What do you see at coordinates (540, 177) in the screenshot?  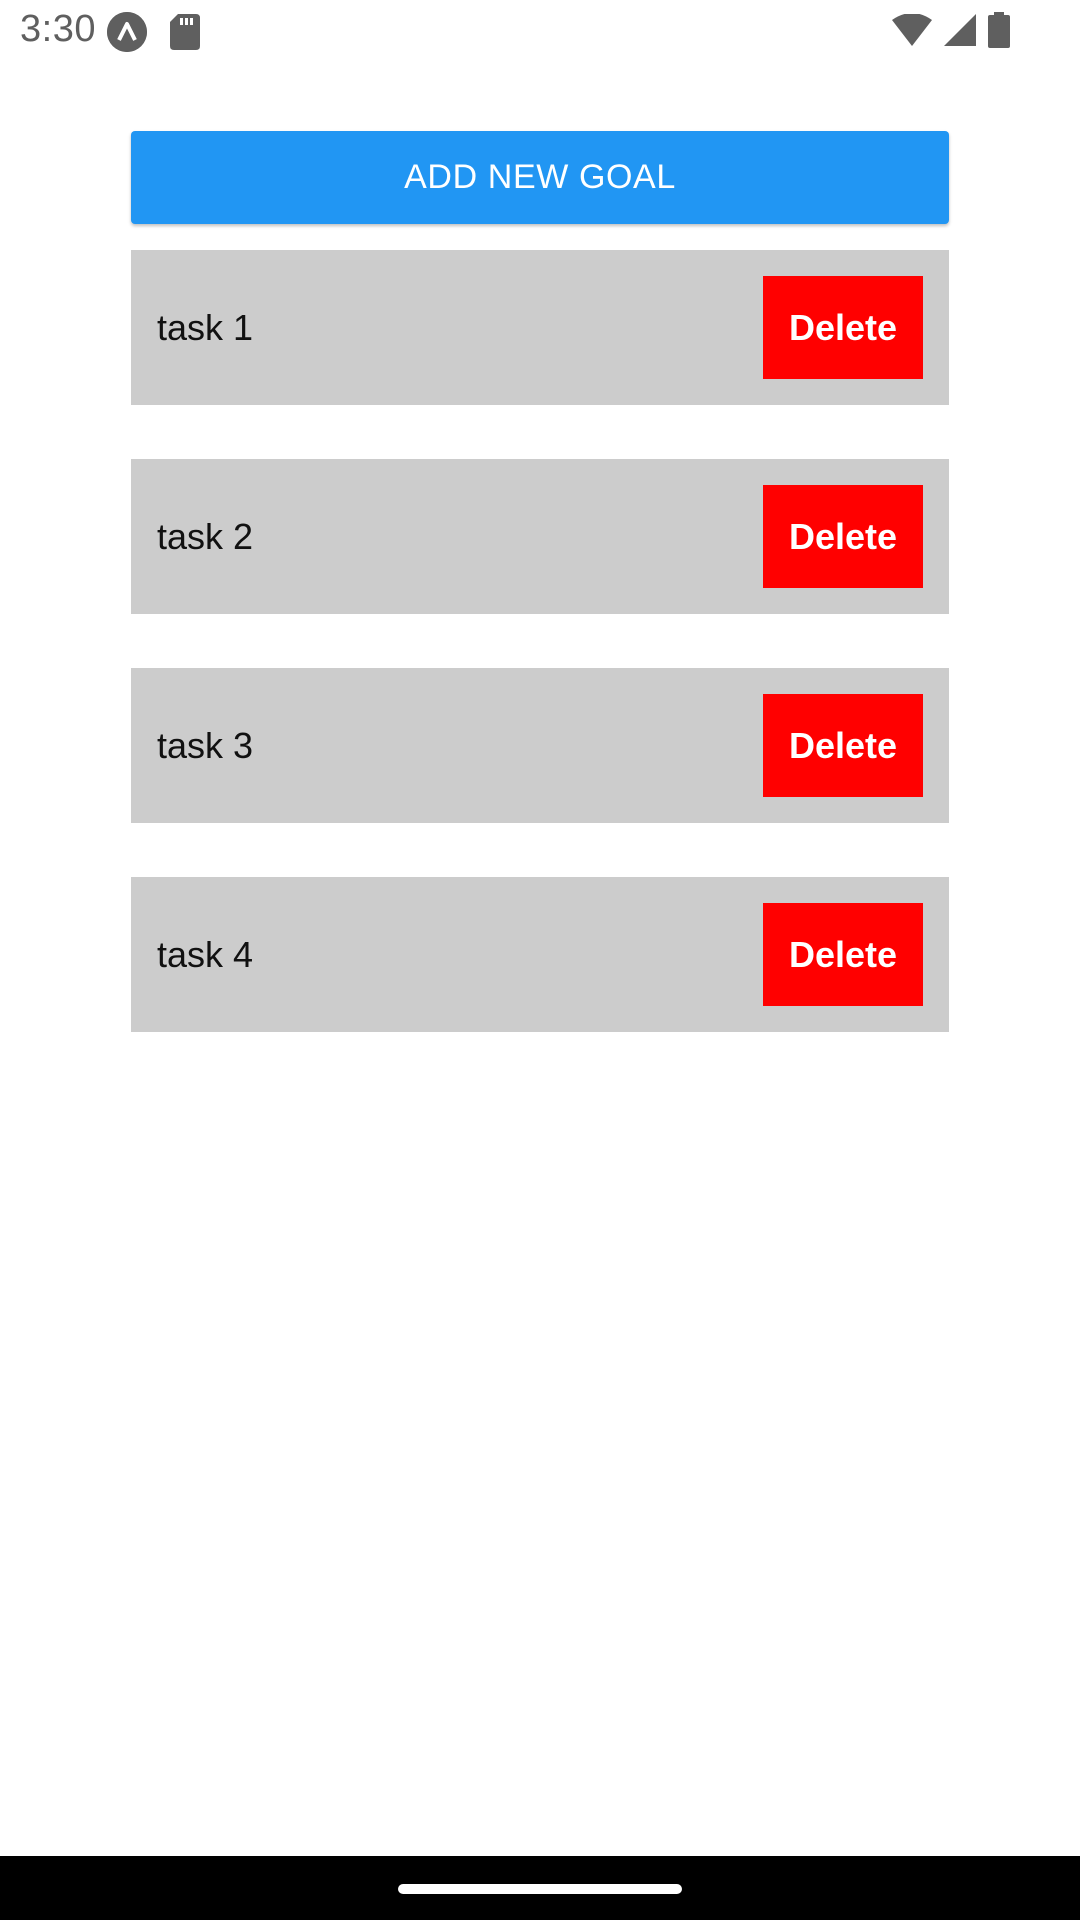 I see `add-new-goal-button: ADD NEW GOAL` at bounding box center [540, 177].